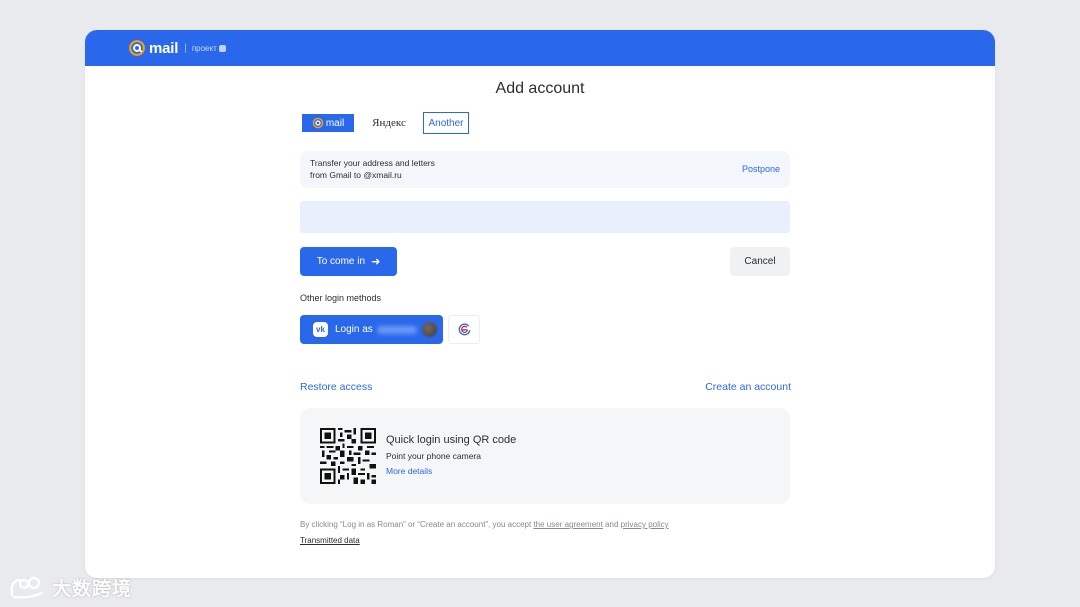 The height and width of the screenshot is (607, 1080). I want to click on alt-login-icon, so click(464, 329).